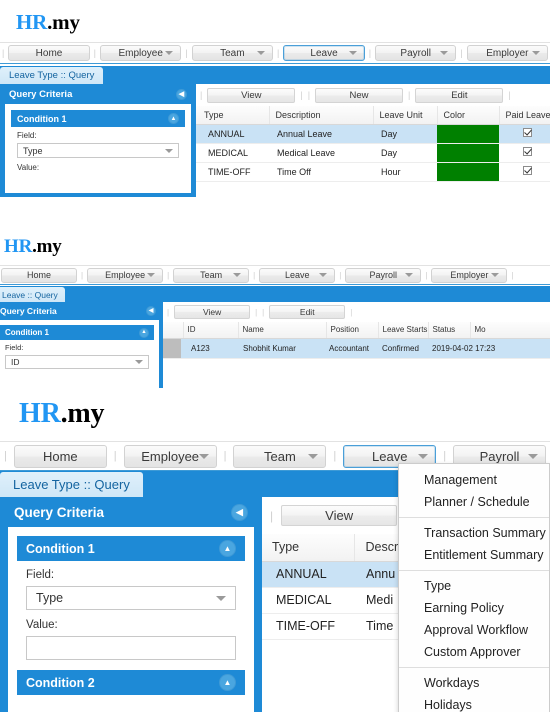 The image size is (550, 712). Describe the element at coordinates (474, 586) in the screenshot. I see `menu-item-type: Type` at that location.